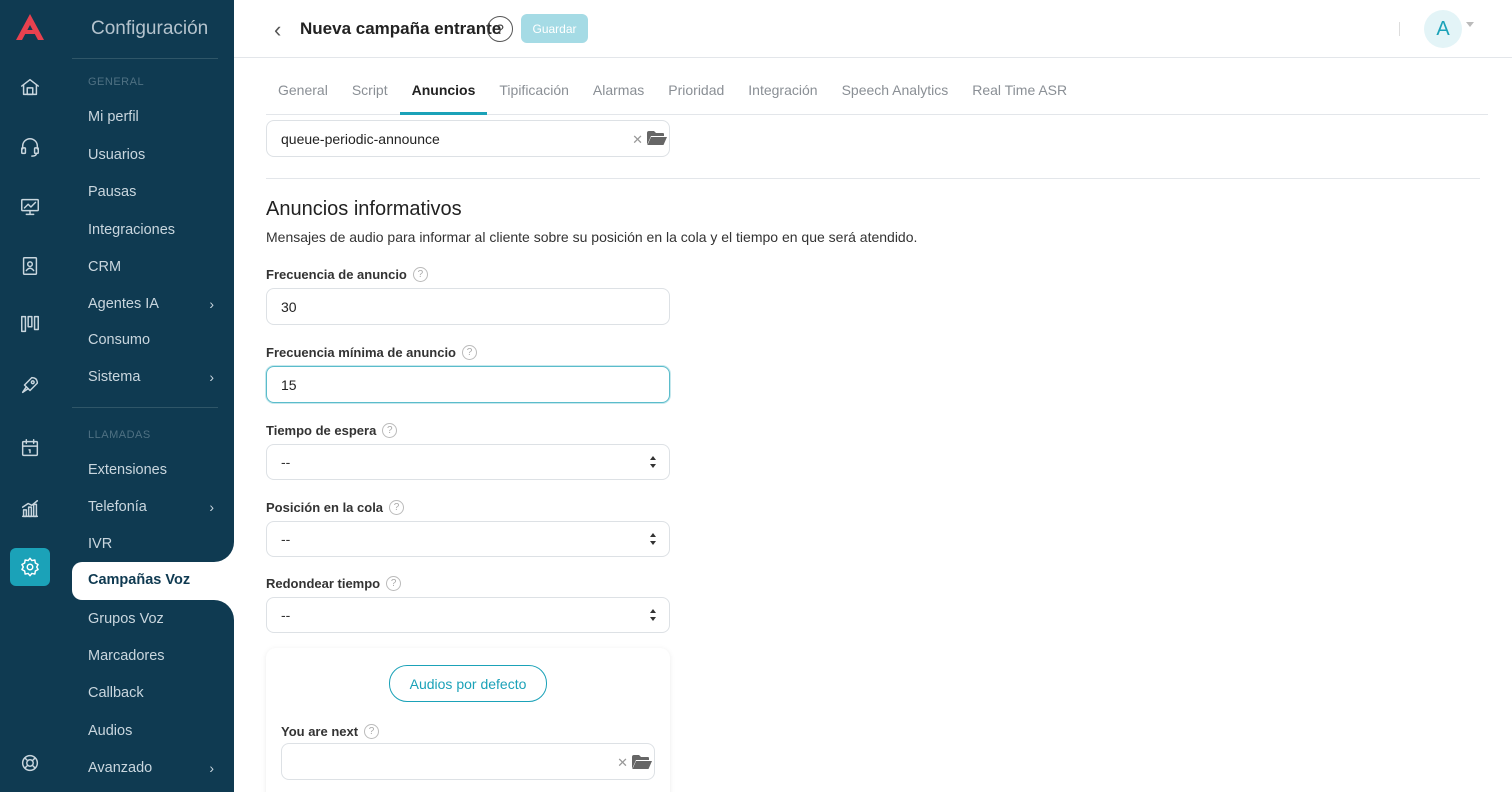 The width and height of the screenshot is (1512, 792). I want to click on tab-prioridad: Prioridad, so click(696, 90).